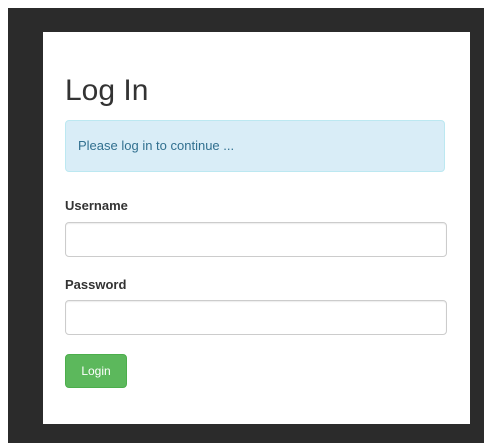 This screenshot has height=443, width=489. Describe the element at coordinates (96, 371) in the screenshot. I see `login-button: Login` at that location.